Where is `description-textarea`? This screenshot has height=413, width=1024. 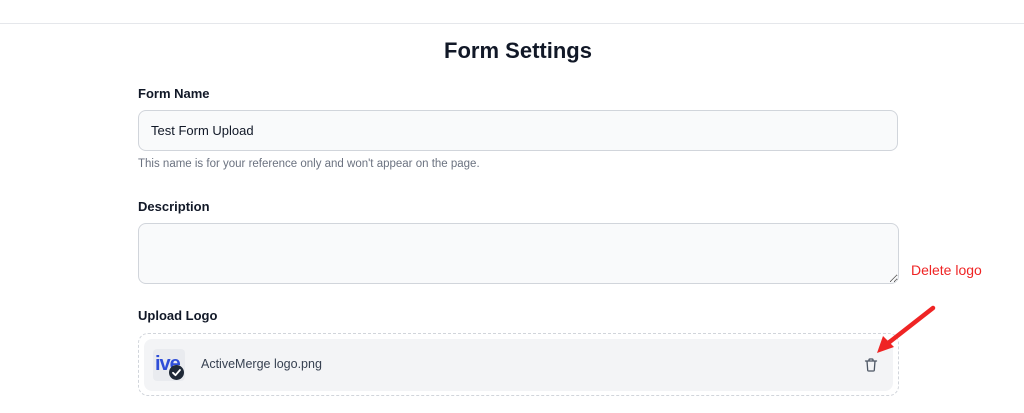
description-textarea is located at coordinates (518, 253).